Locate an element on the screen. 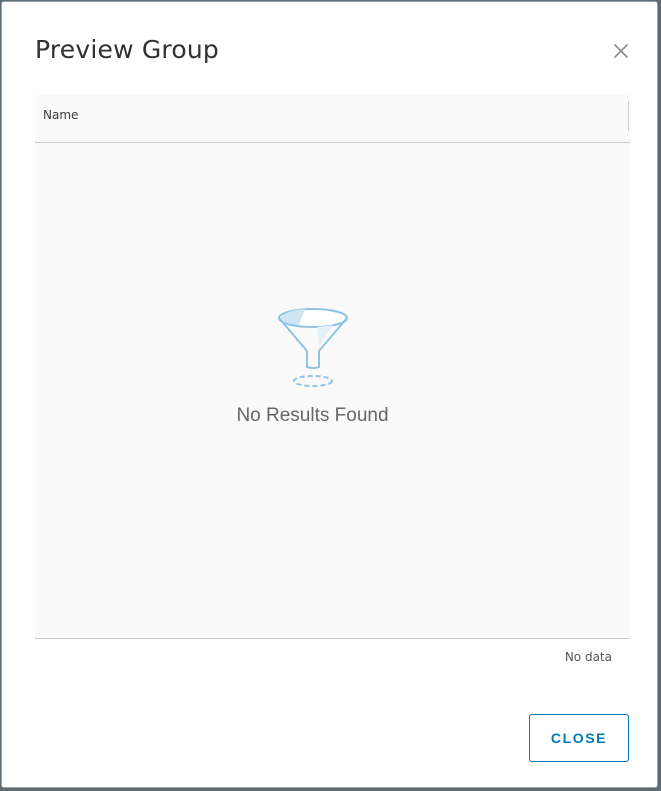  column-resize-handle is located at coordinates (628, 116).